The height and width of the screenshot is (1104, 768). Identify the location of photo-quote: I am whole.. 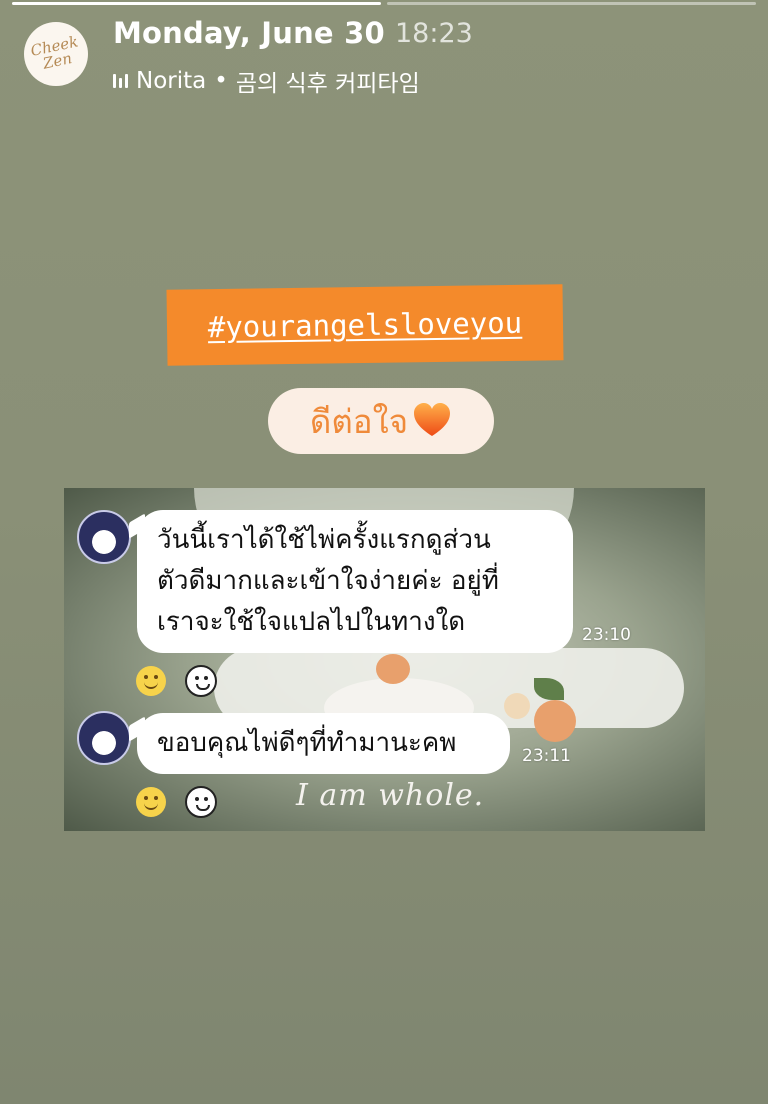
(390, 795).